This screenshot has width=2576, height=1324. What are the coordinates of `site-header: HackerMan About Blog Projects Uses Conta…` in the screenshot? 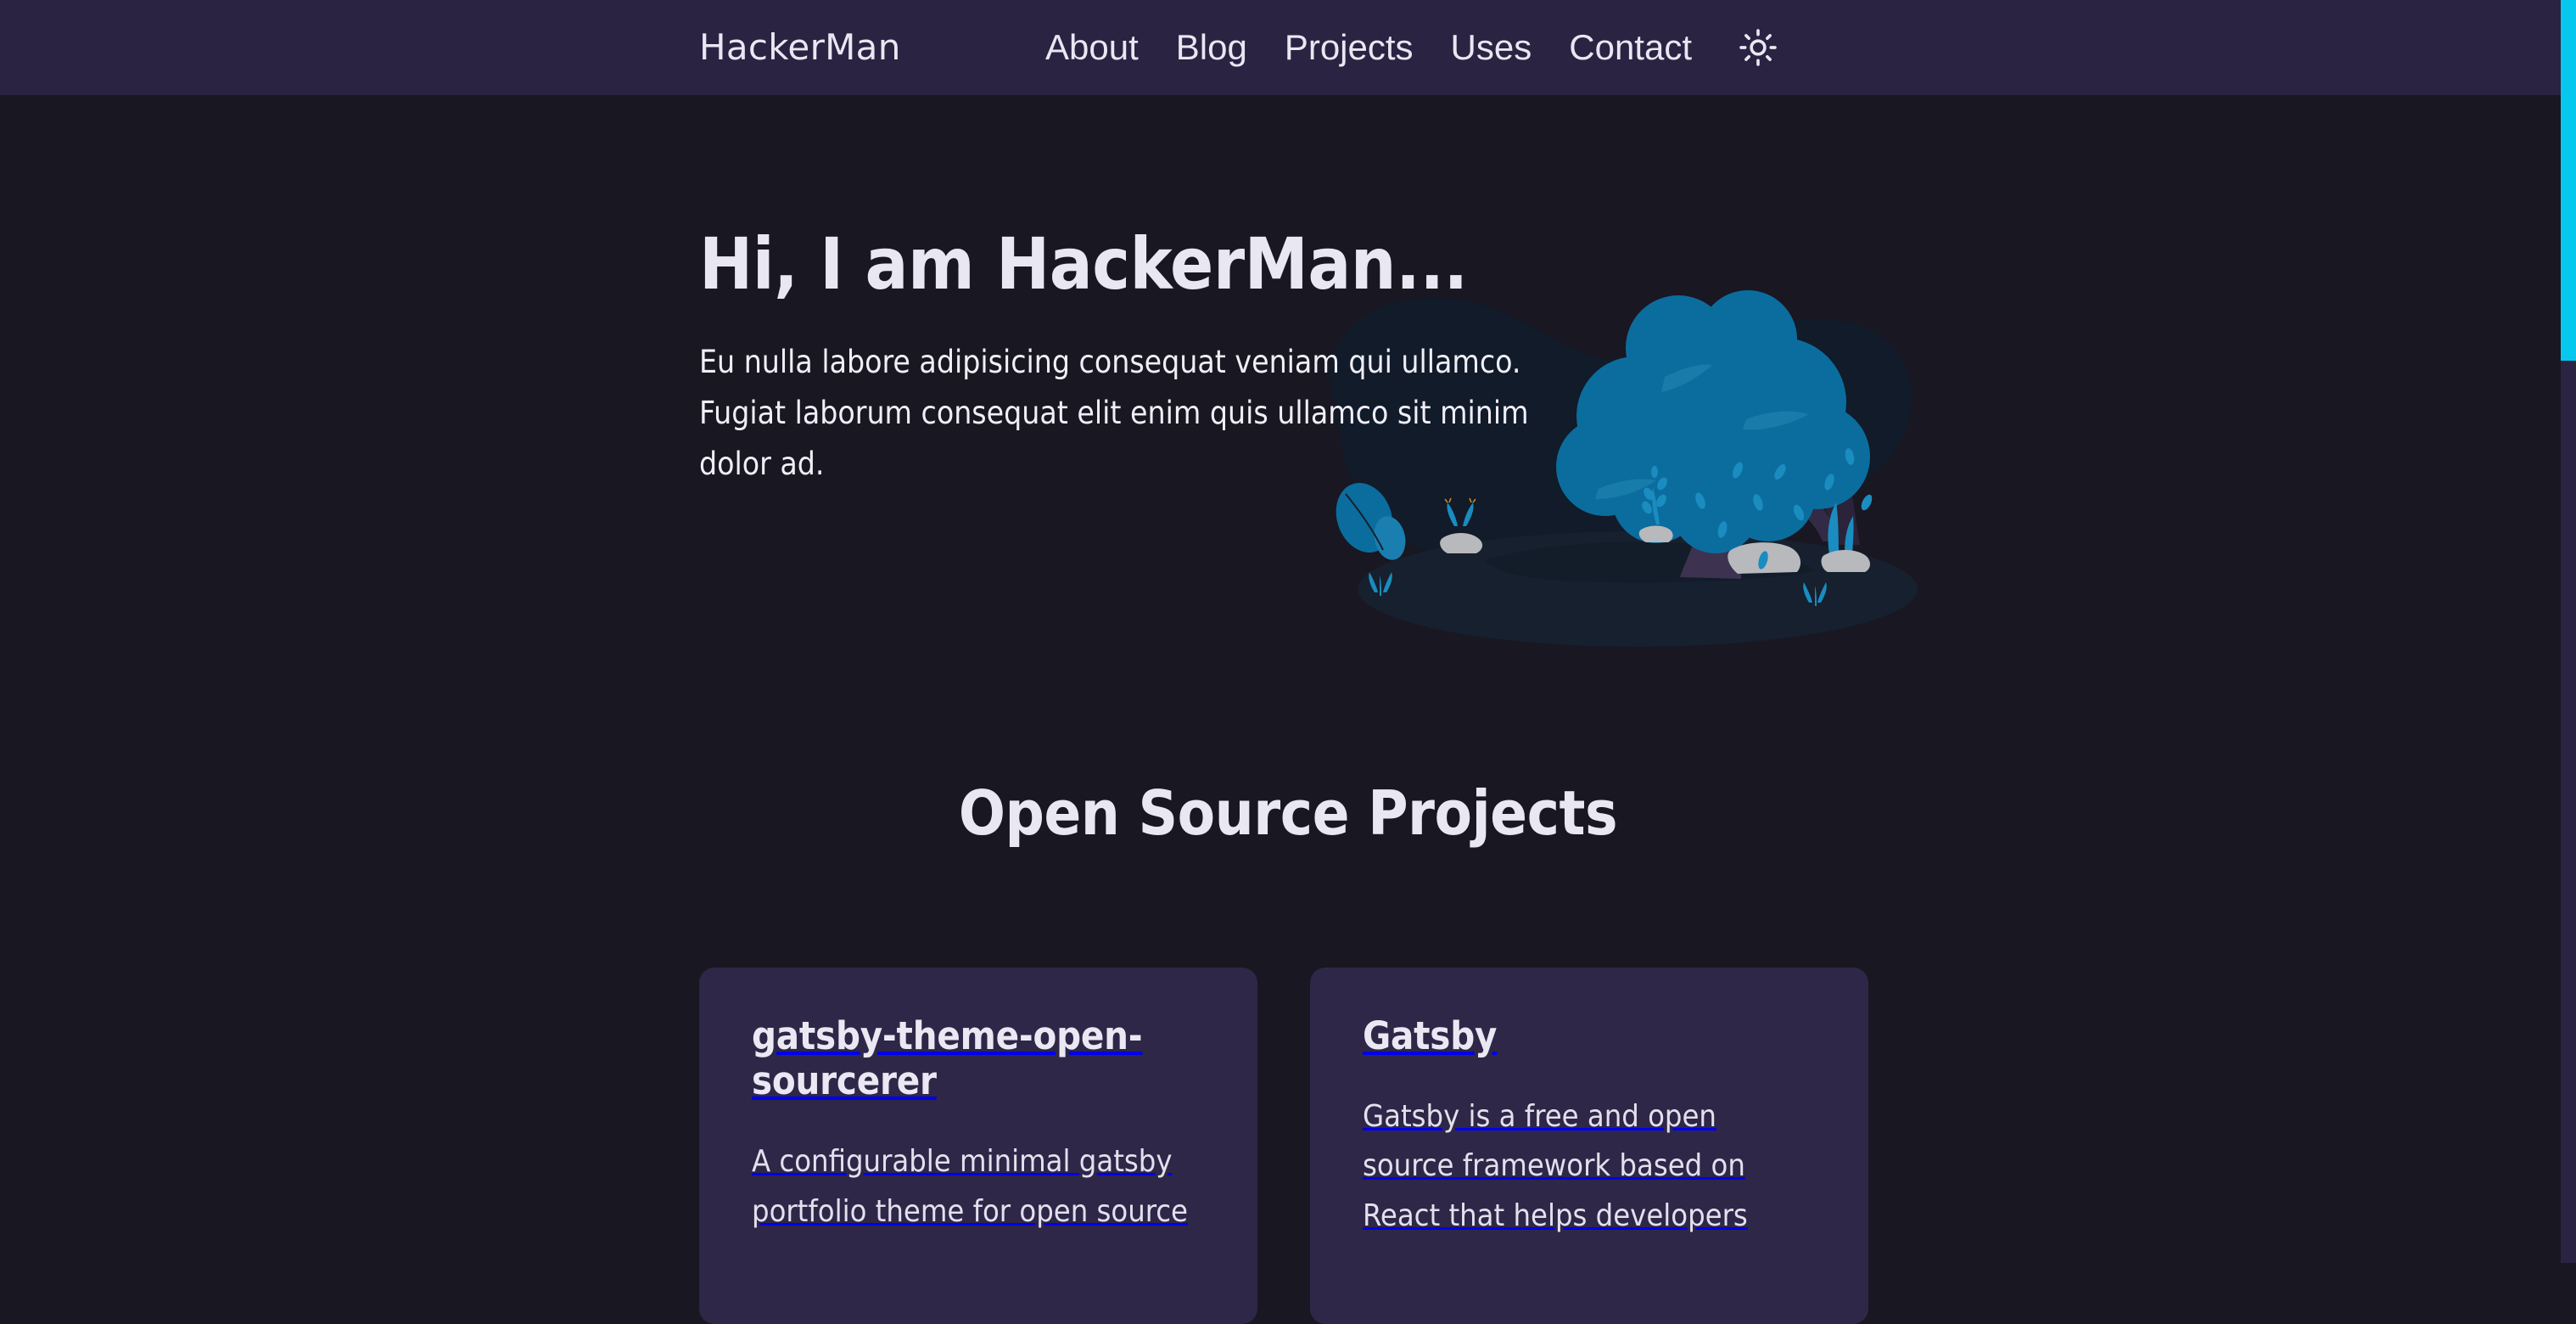 It's located at (1288, 47).